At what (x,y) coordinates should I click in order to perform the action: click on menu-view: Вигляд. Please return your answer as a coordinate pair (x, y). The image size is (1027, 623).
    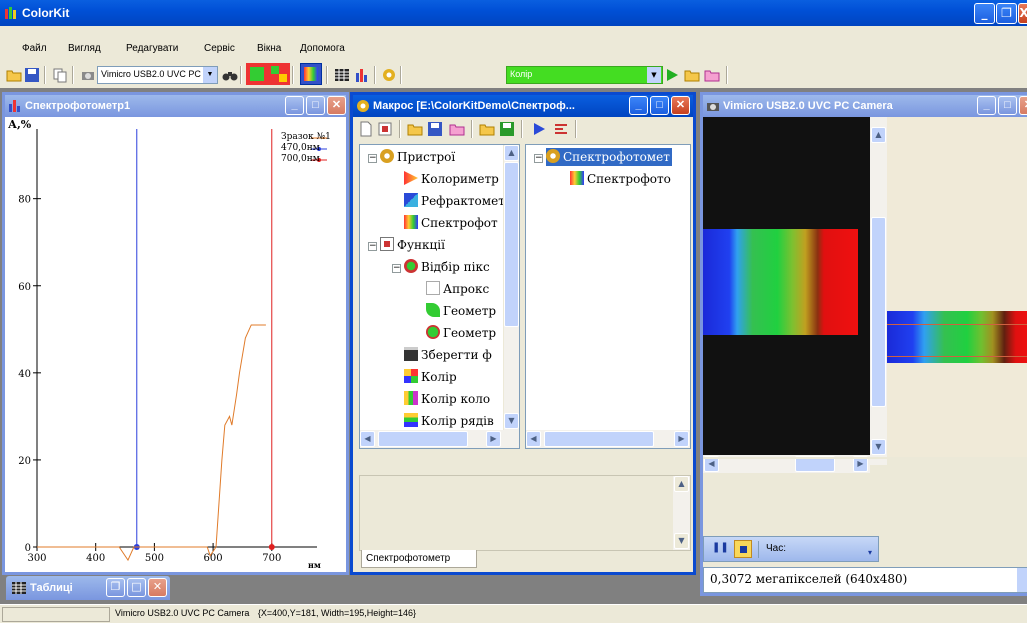
    Looking at the image, I should click on (84, 48).